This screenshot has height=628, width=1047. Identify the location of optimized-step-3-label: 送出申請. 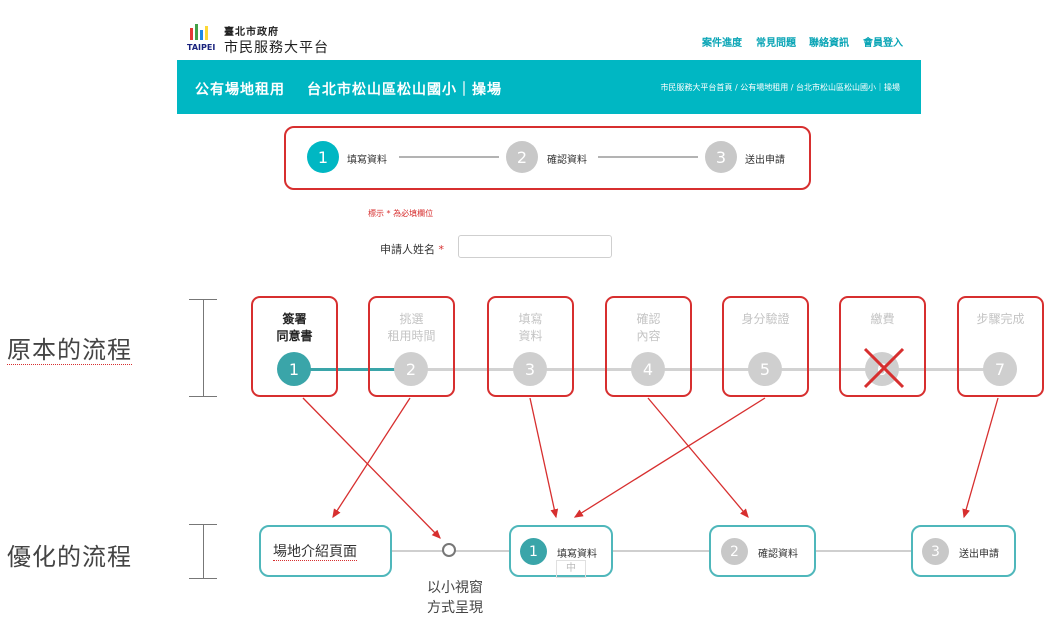
(979, 554).